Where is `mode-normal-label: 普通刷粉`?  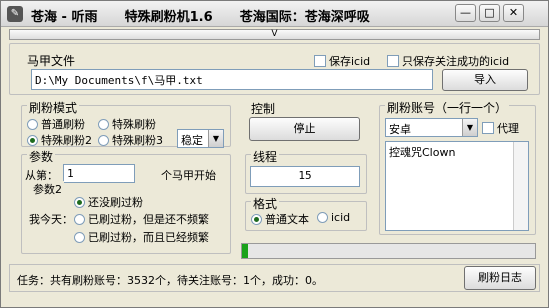 mode-normal-label: 普通刷粉 is located at coordinates (63, 124).